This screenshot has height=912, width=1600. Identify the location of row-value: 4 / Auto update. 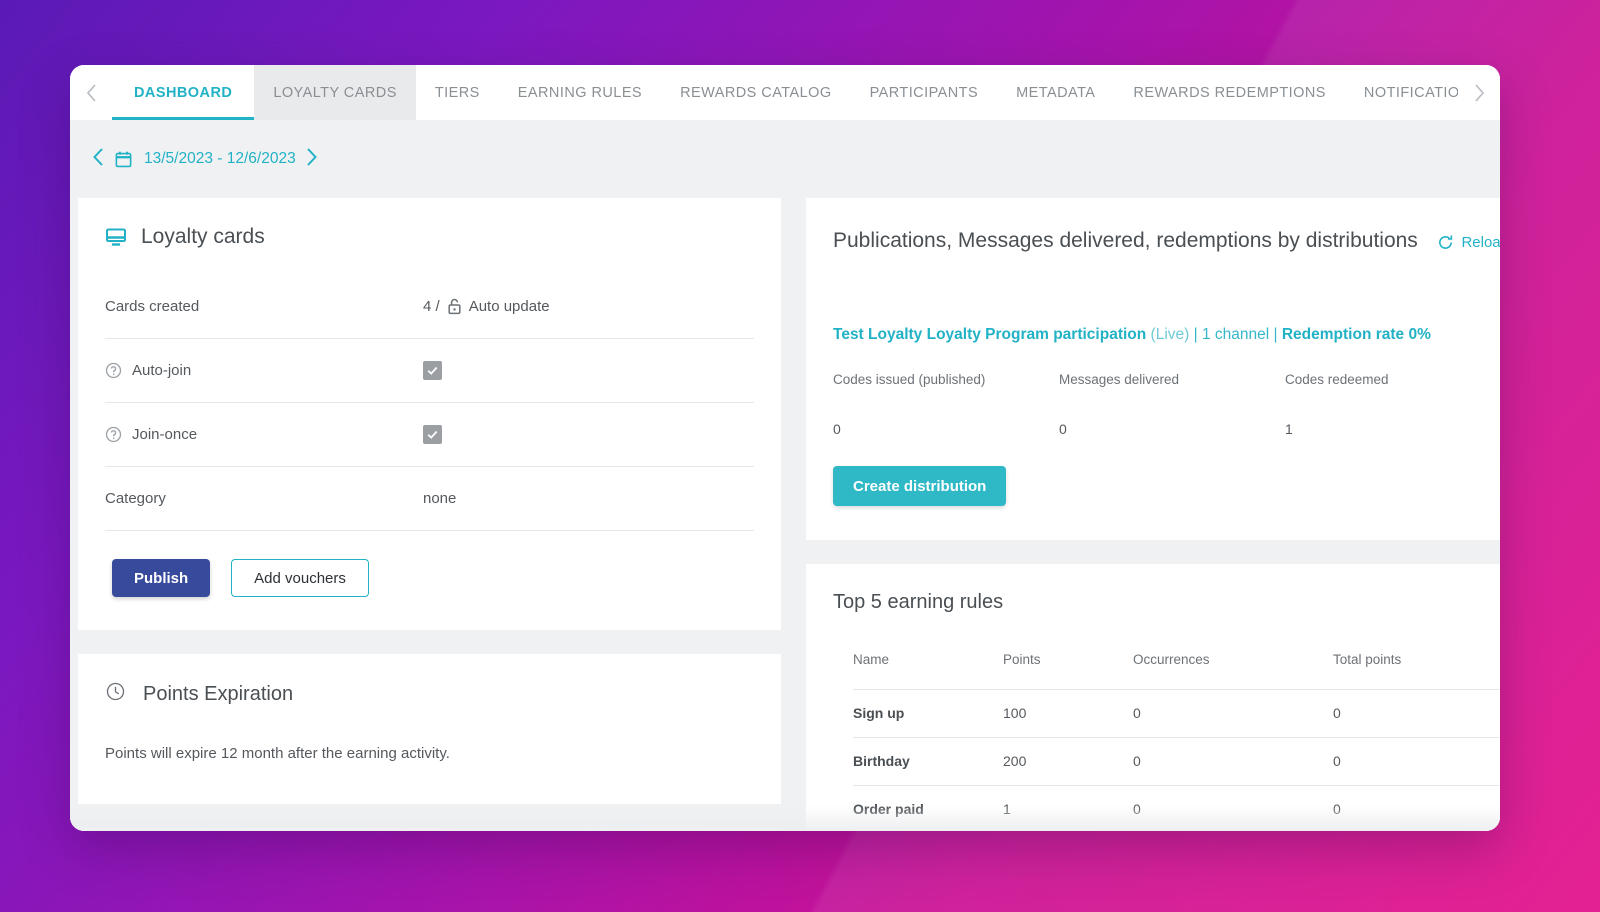
(486, 306).